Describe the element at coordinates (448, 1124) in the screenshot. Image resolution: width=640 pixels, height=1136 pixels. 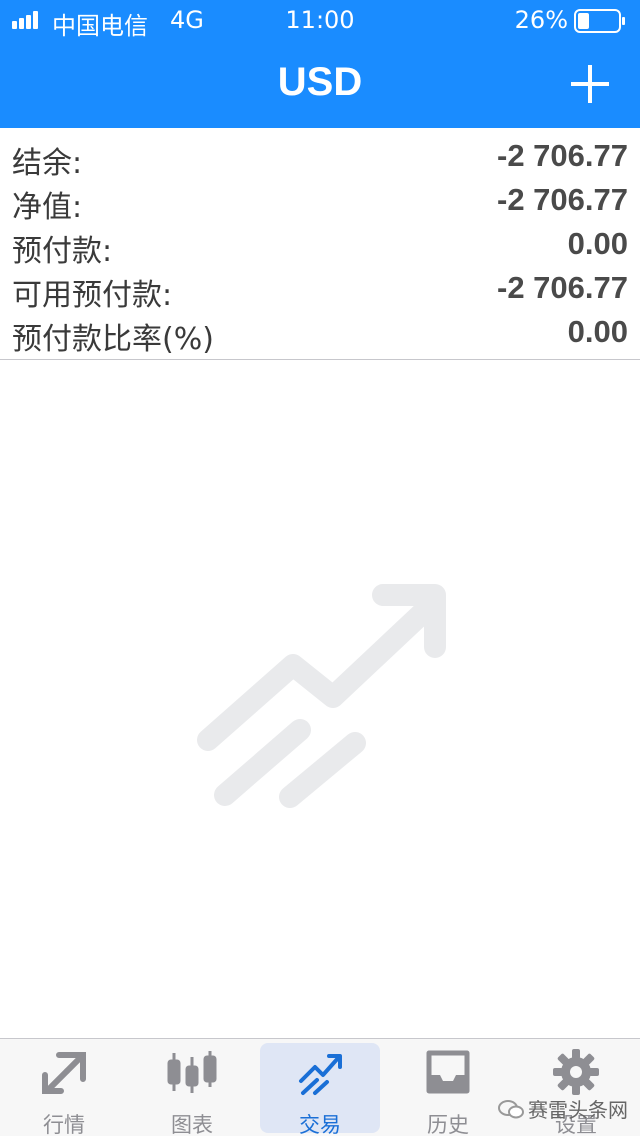
I see `tab-history-label: 历史` at that location.